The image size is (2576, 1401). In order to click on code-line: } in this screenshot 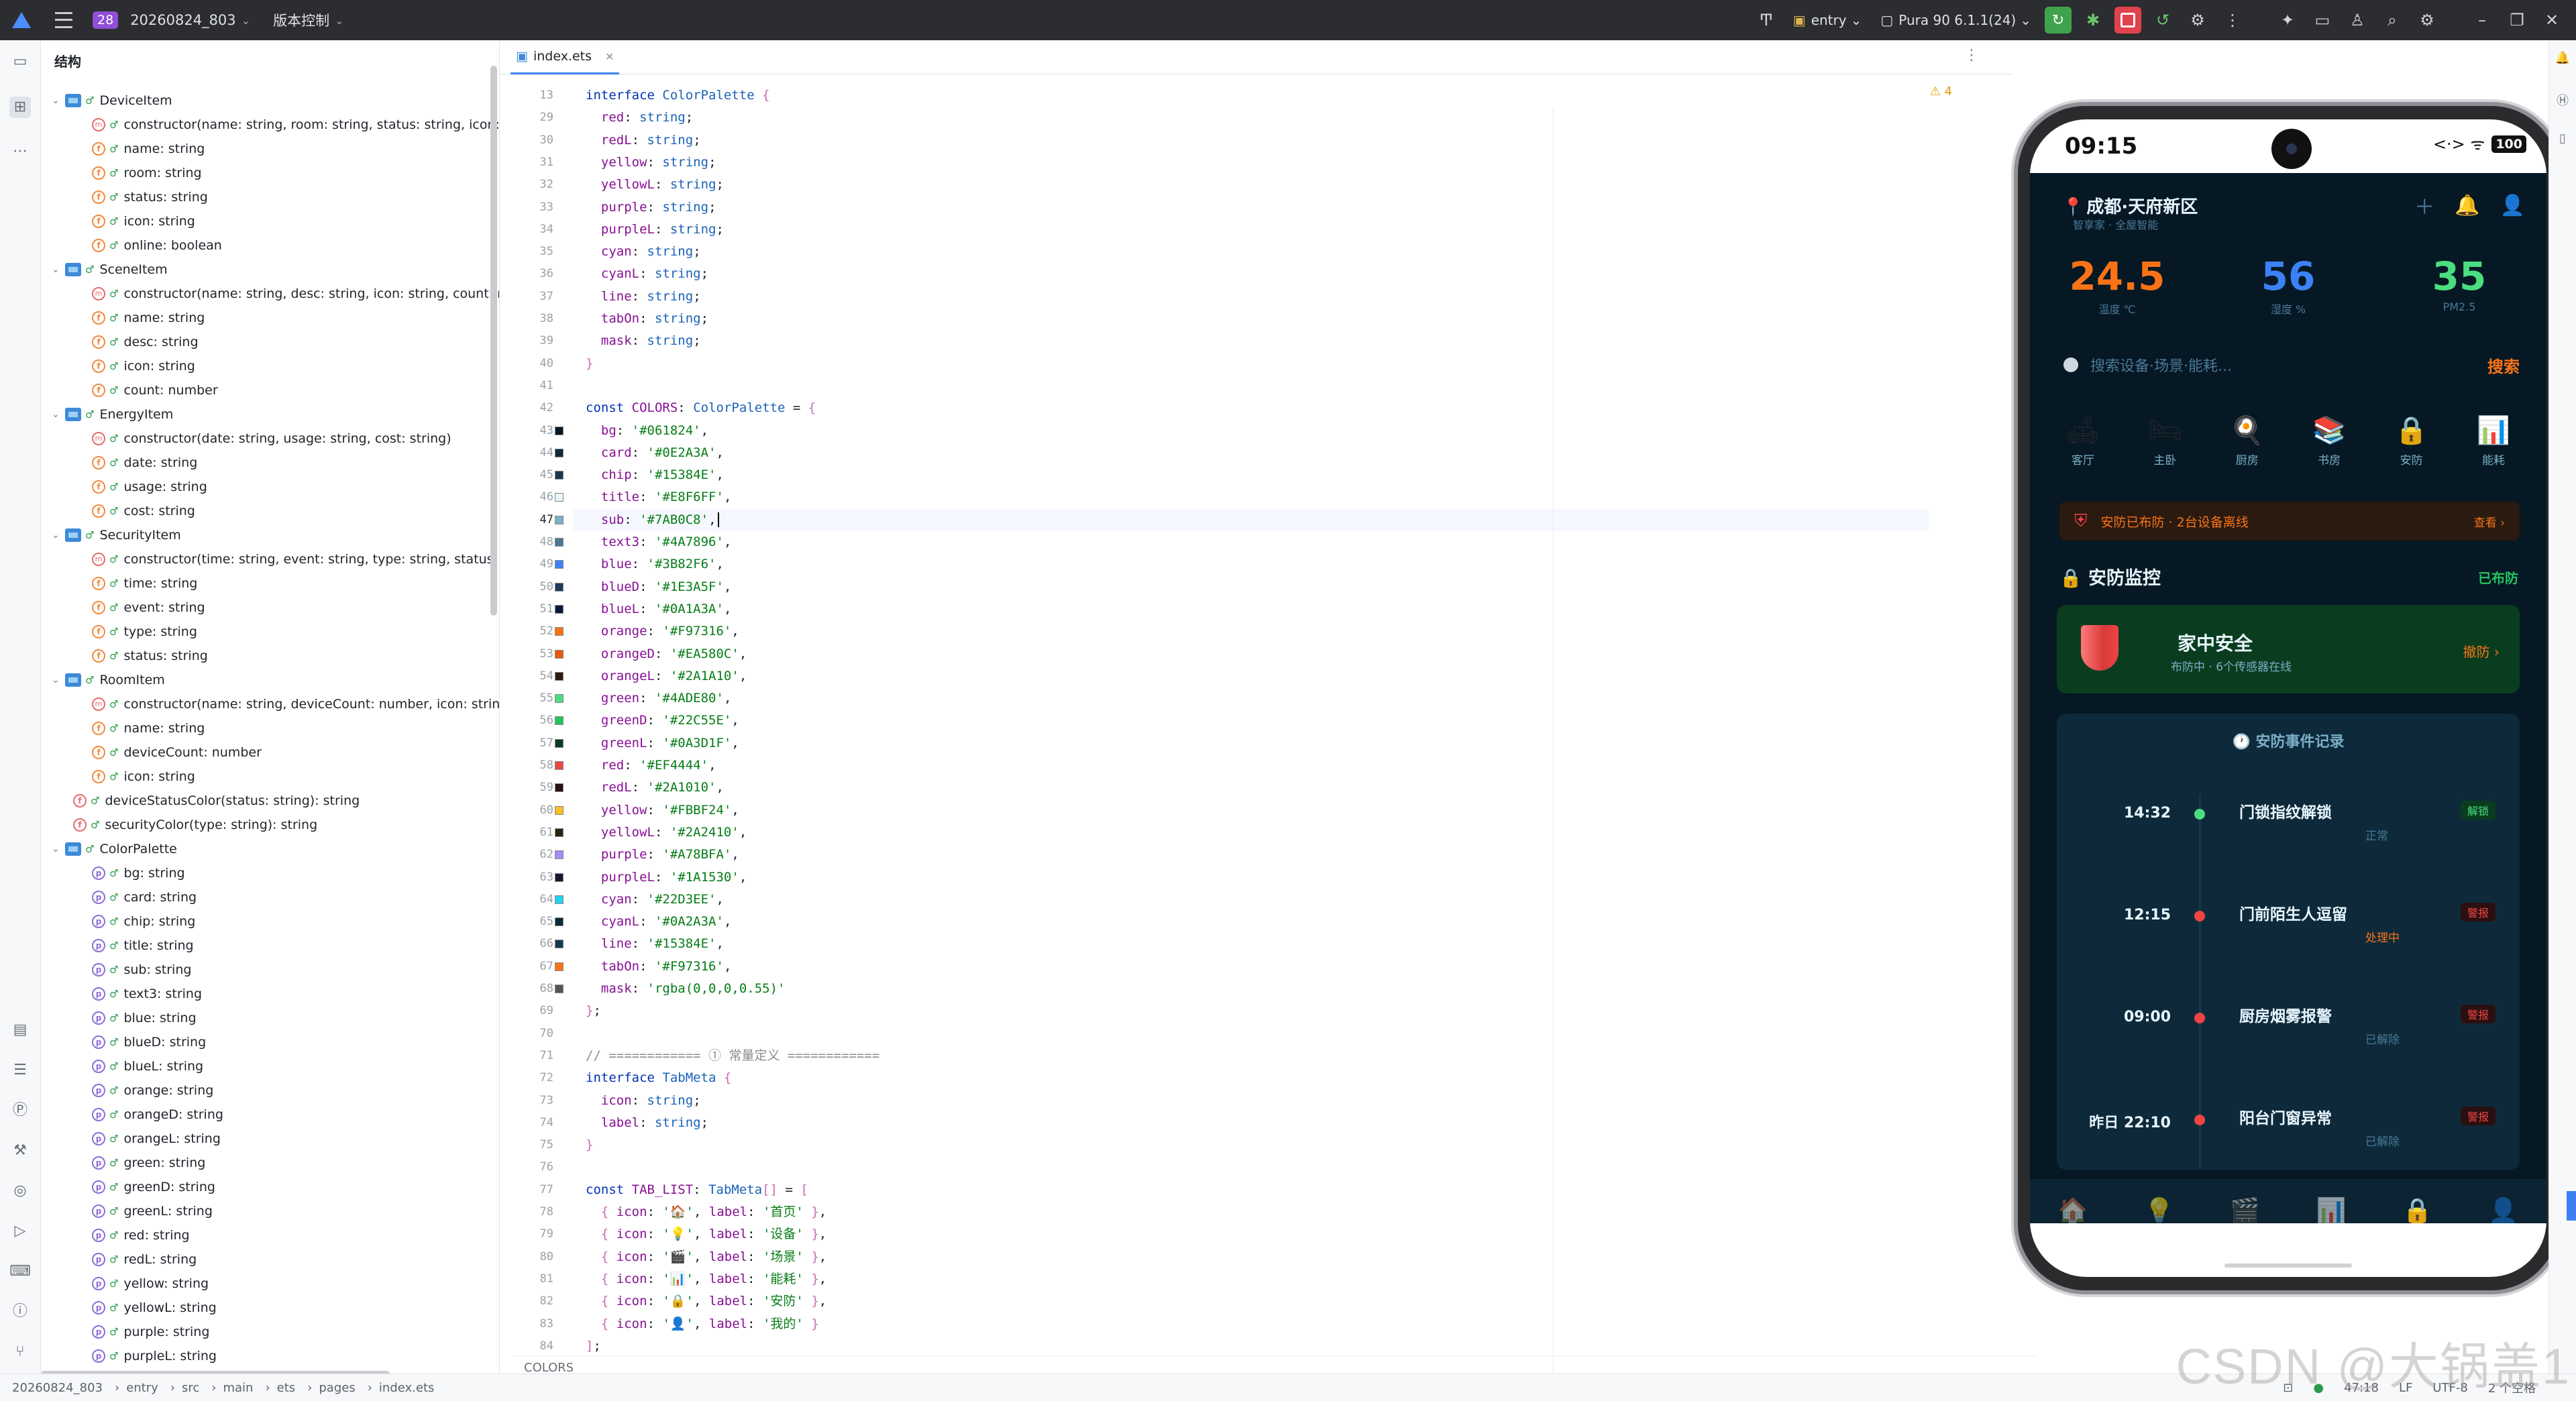, I will do `click(589, 364)`.